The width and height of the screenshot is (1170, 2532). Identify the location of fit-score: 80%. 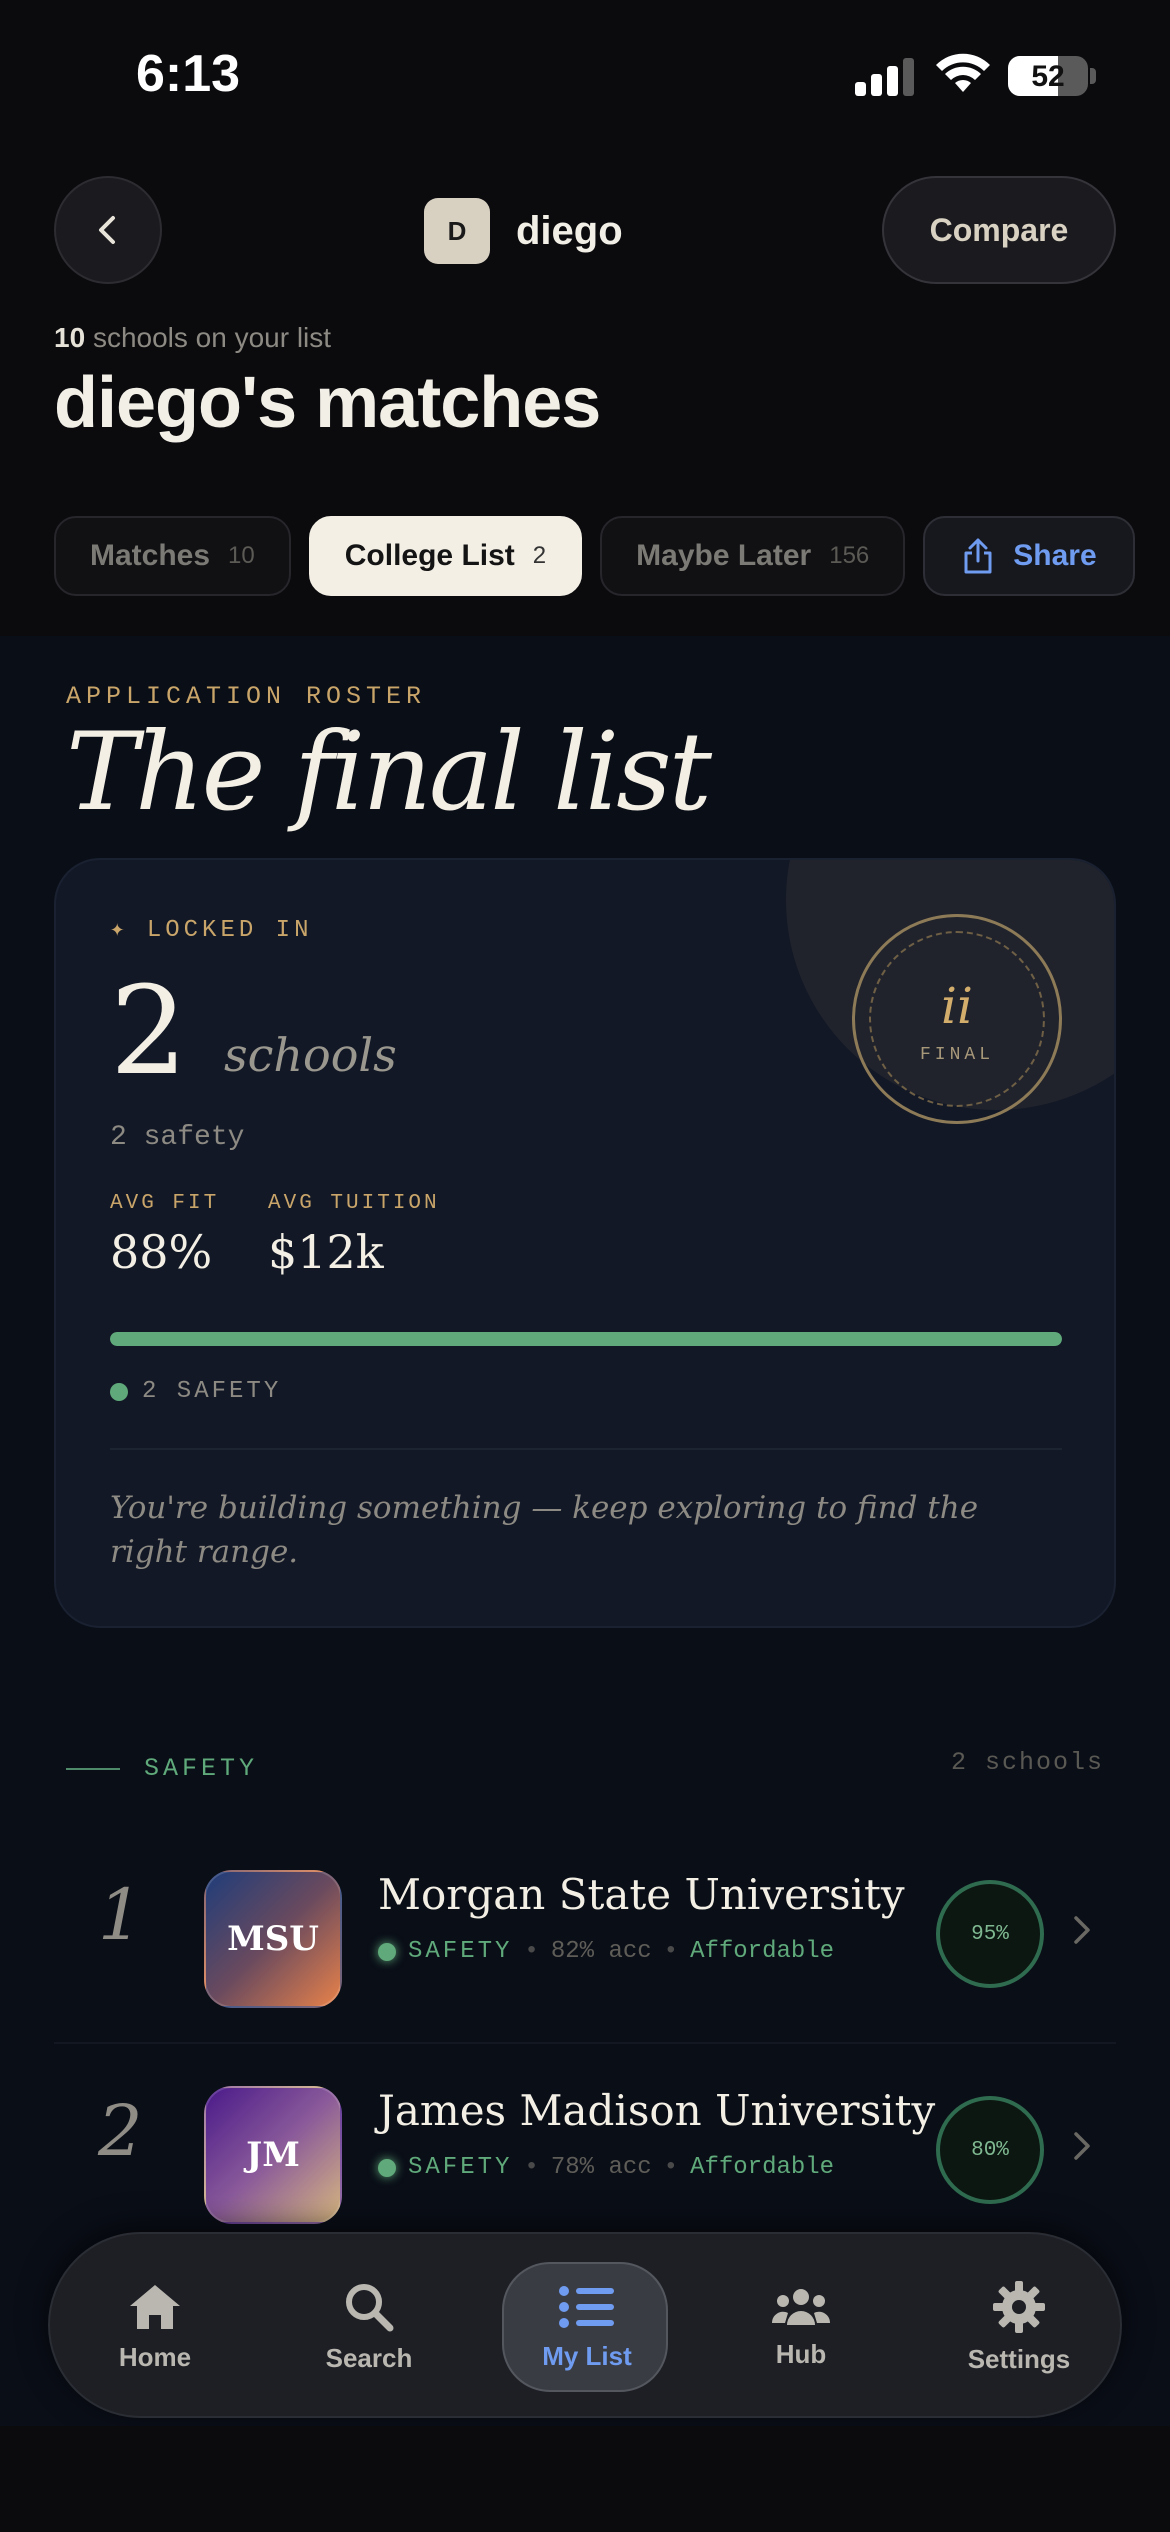
(990, 2150).